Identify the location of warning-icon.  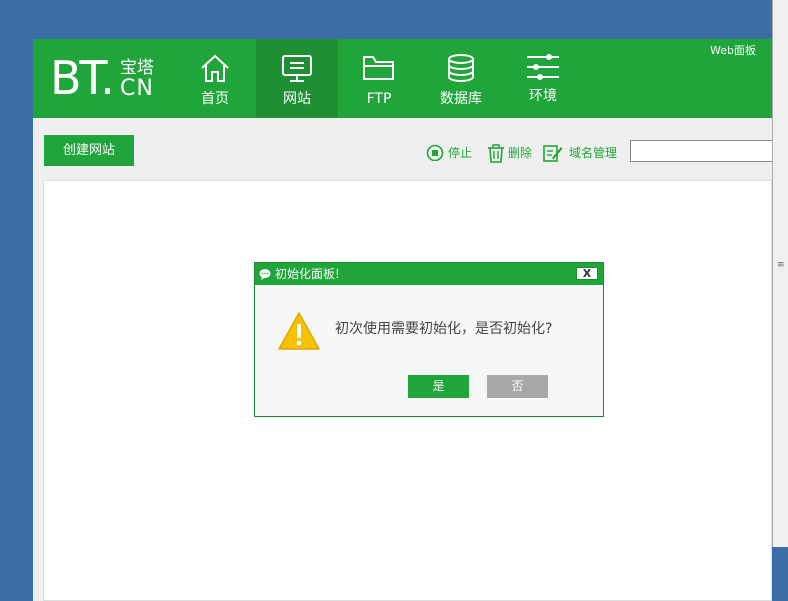
(299, 331).